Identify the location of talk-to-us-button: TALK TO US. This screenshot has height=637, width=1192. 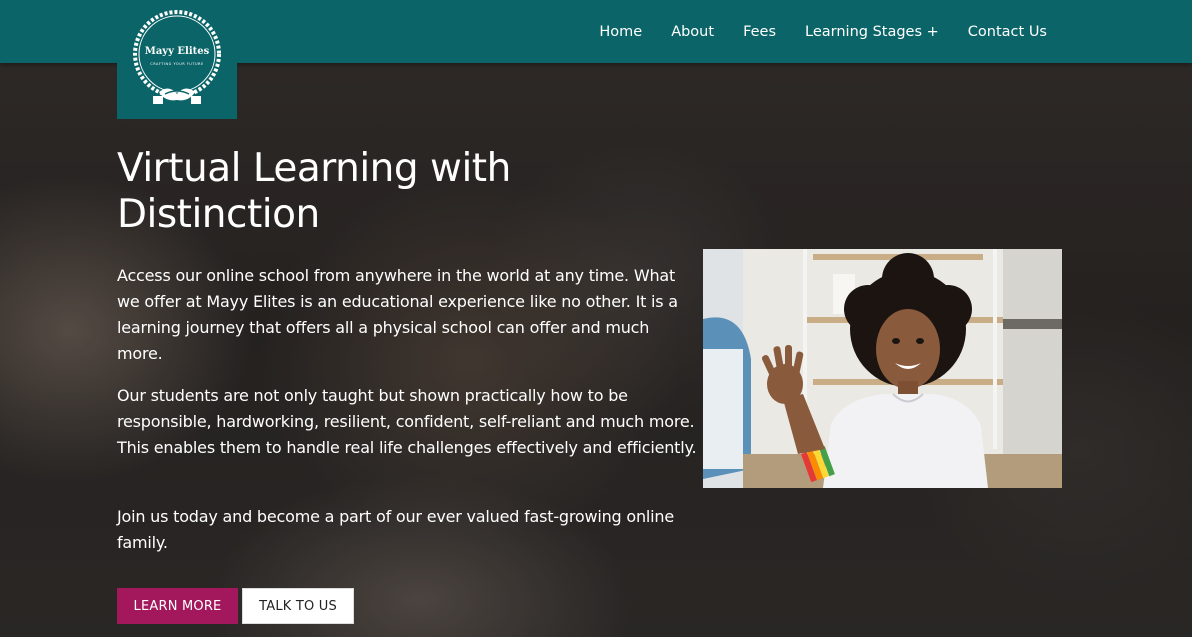
(298, 606).